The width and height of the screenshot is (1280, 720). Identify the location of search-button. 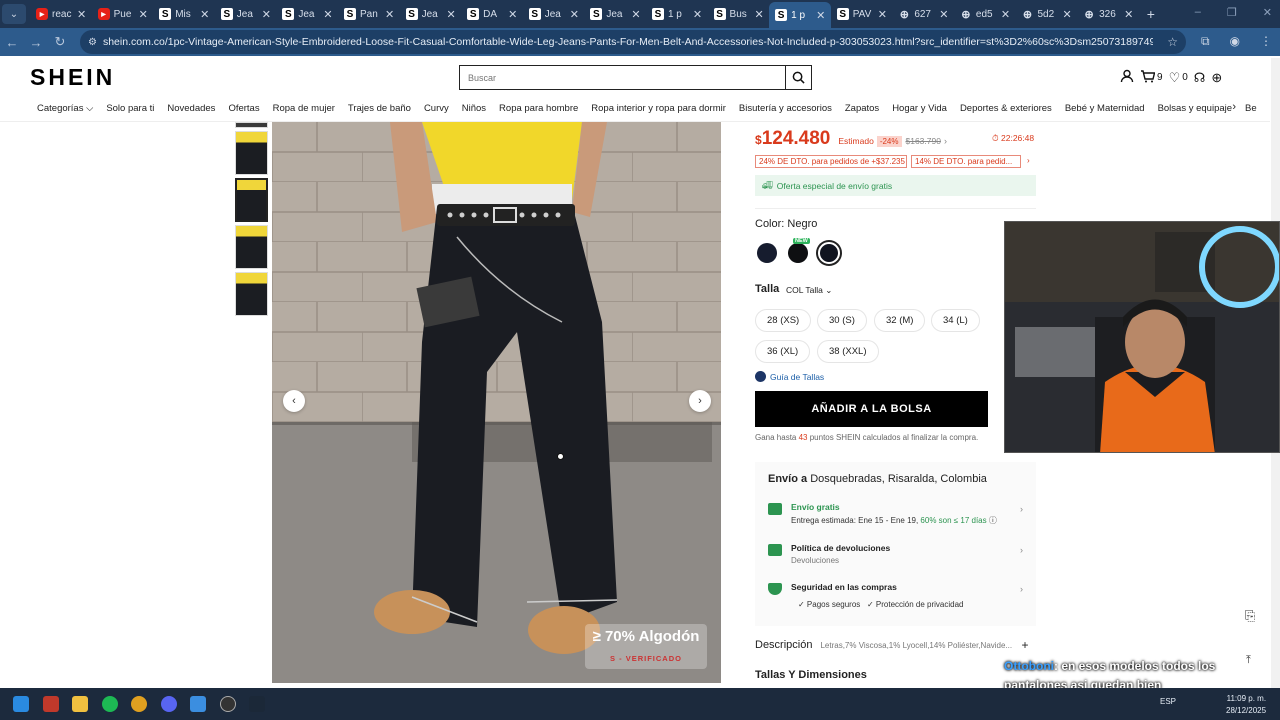
(798, 77).